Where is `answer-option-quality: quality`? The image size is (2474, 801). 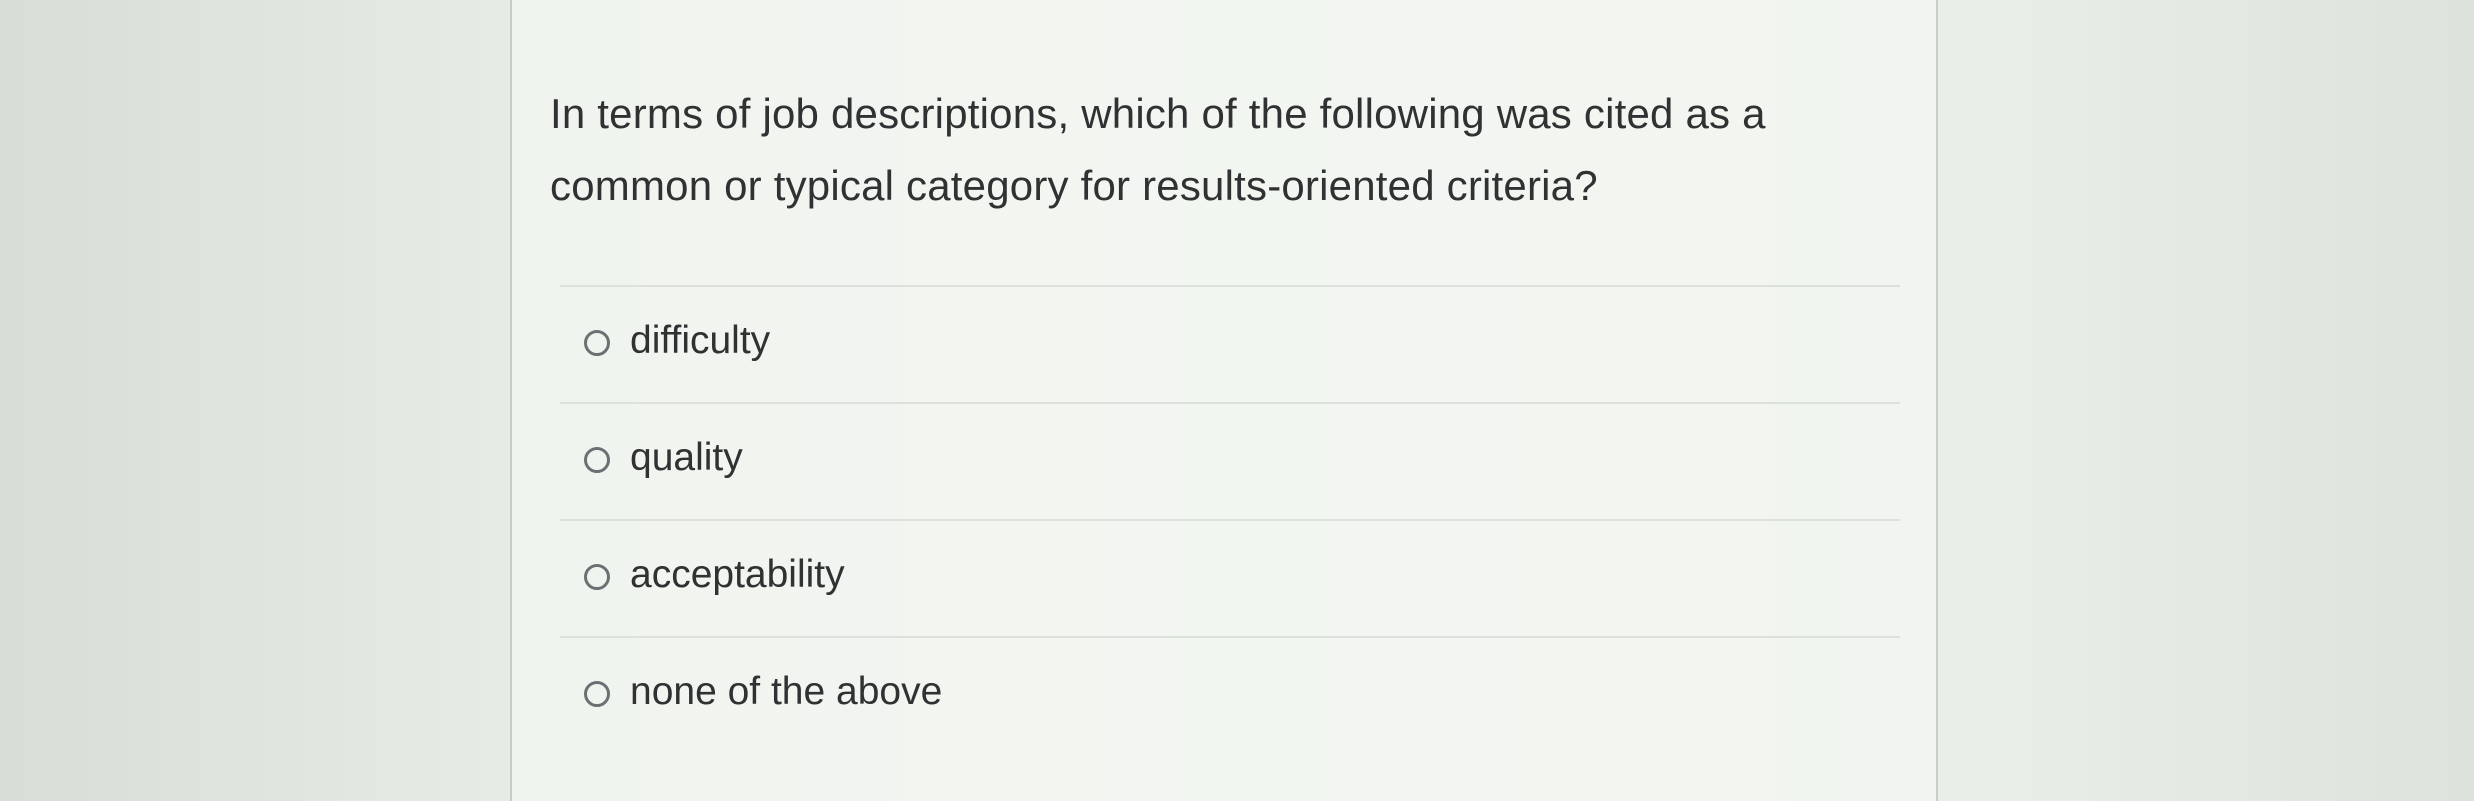
answer-option-quality: quality is located at coordinates (1230, 460).